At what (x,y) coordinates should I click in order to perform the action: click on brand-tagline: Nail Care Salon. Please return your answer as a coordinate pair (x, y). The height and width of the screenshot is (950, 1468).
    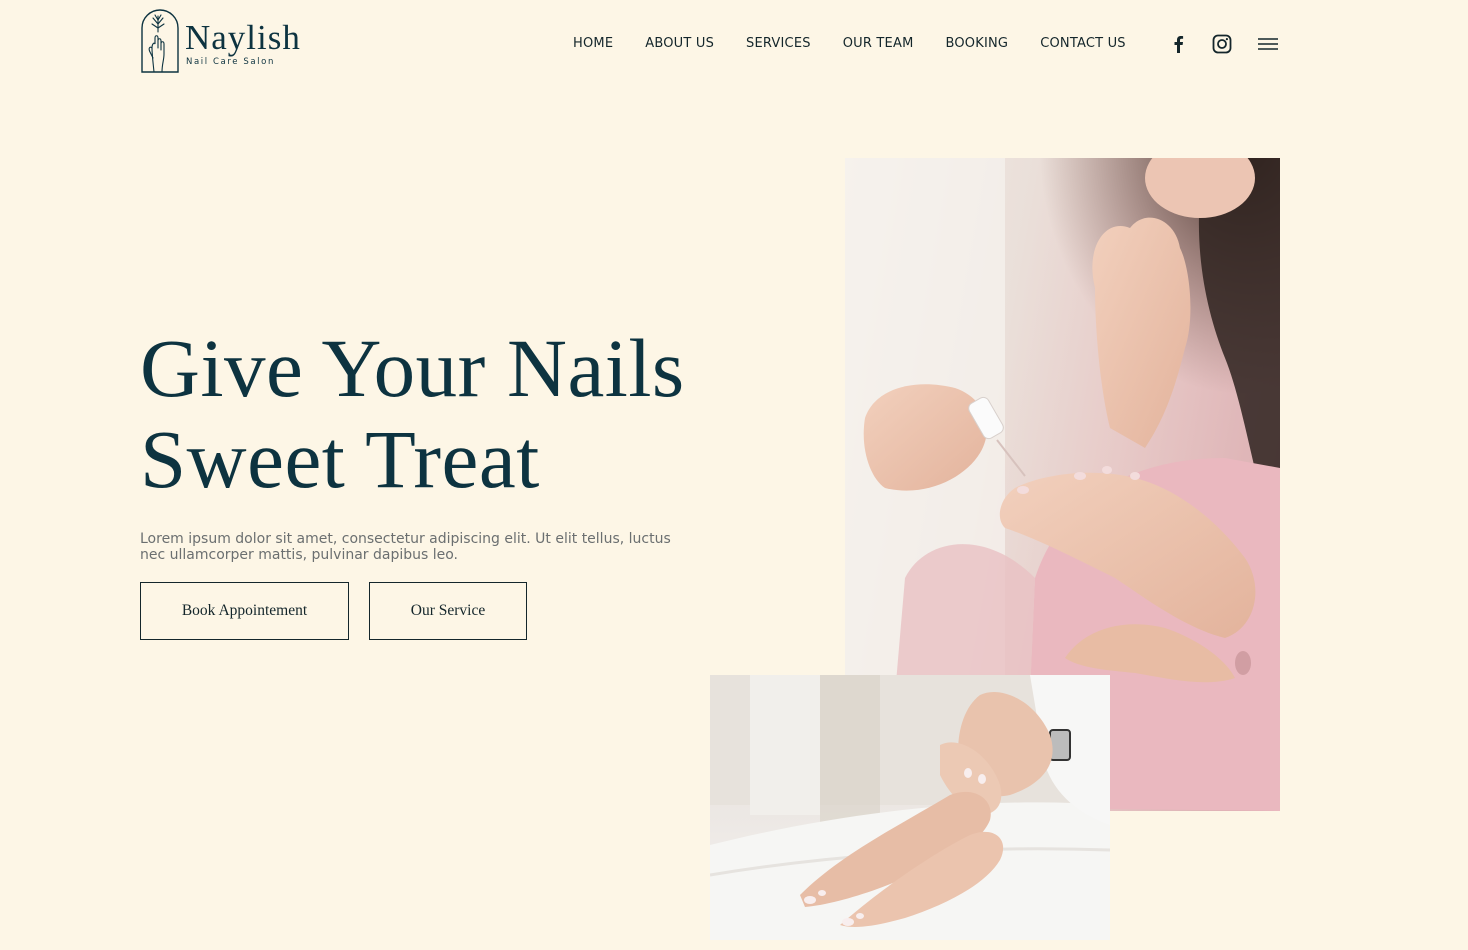
    Looking at the image, I should click on (230, 62).